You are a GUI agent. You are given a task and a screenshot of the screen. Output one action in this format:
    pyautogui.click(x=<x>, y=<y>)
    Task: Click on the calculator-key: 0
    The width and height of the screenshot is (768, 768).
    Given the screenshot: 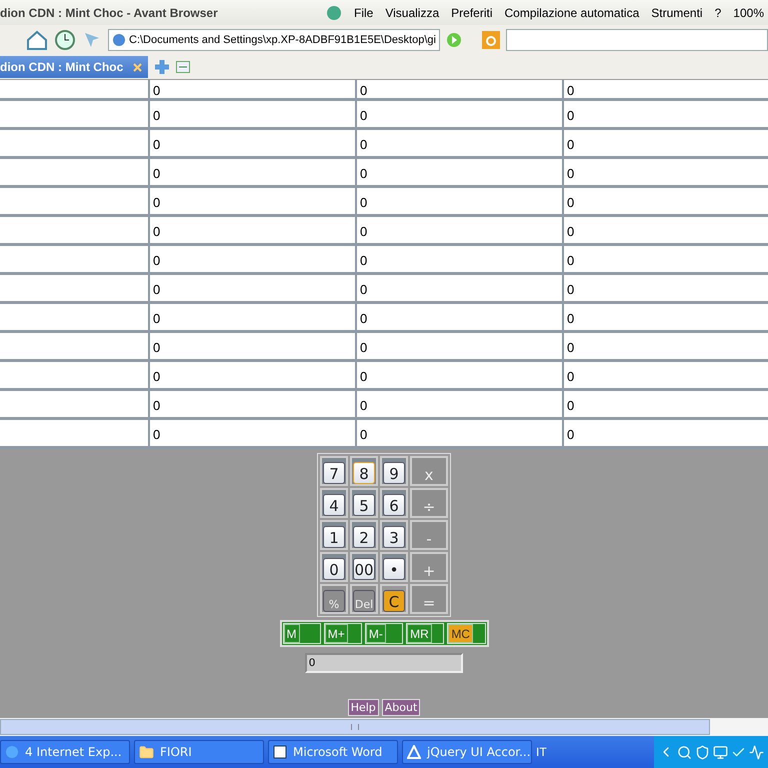 What is the action you would take?
    pyautogui.click(x=334, y=567)
    